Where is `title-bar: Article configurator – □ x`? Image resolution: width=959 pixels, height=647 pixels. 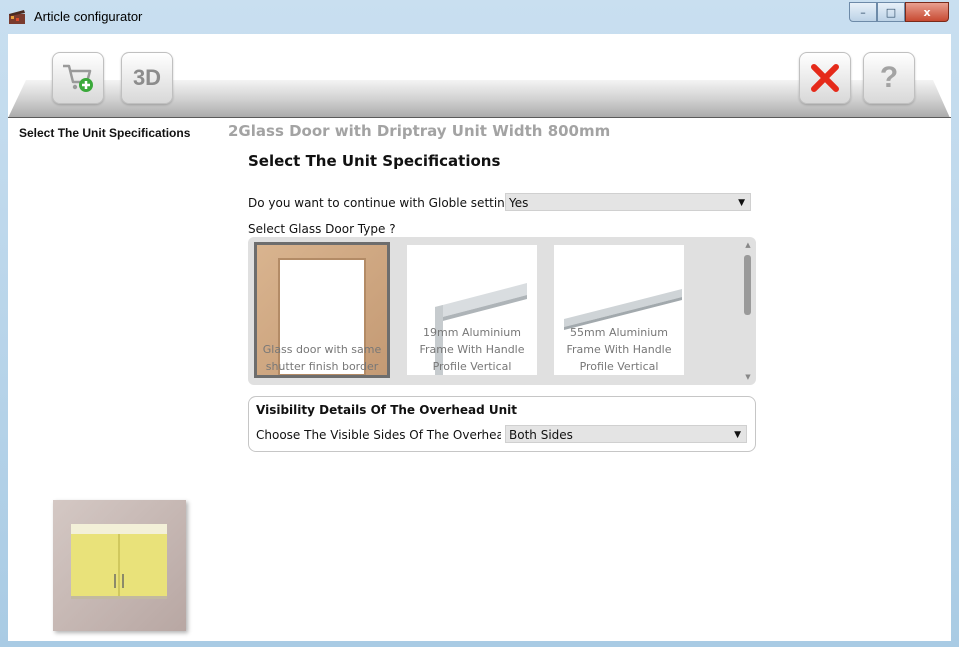
title-bar: Article configurator – □ x is located at coordinates (479, 17).